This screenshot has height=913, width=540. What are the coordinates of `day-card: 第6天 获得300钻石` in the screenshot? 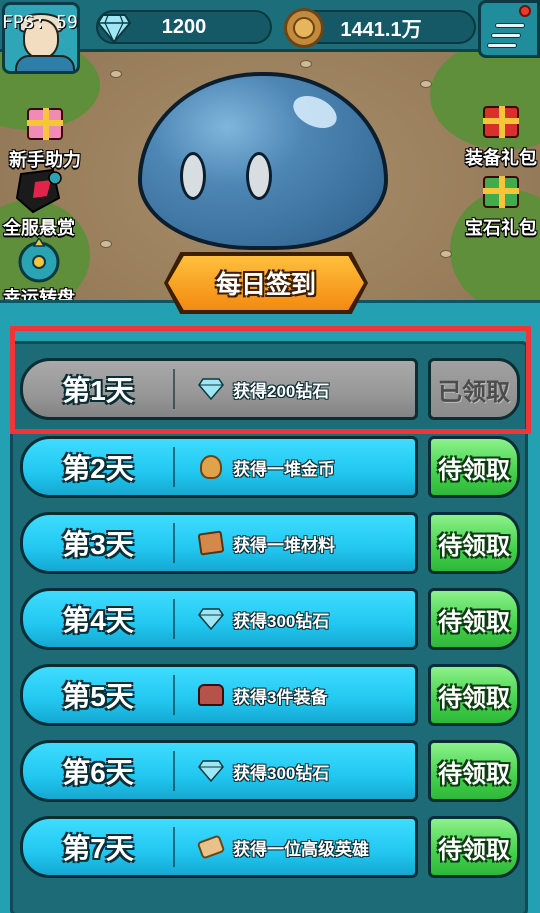 It's located at (219, 771).